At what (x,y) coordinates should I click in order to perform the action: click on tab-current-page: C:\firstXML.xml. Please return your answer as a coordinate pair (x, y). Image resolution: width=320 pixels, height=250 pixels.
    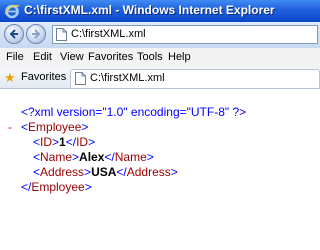
    Looking at the image, I should click on (195, 78).